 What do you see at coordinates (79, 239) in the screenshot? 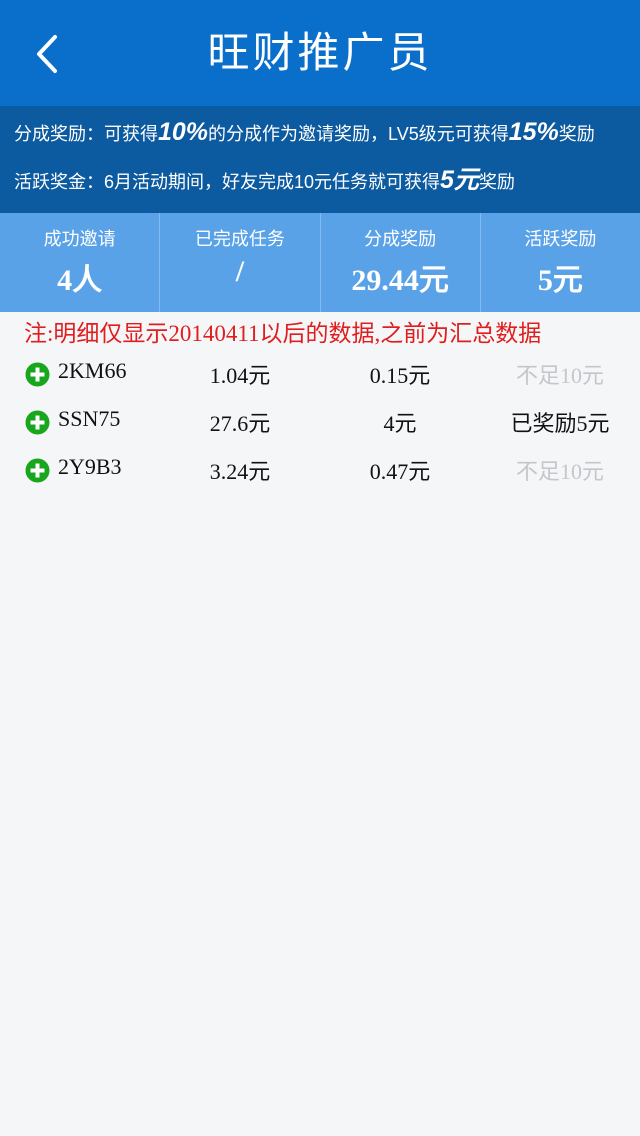
I see `stat-label: 成功邀请` at bounding box center [79, 239].